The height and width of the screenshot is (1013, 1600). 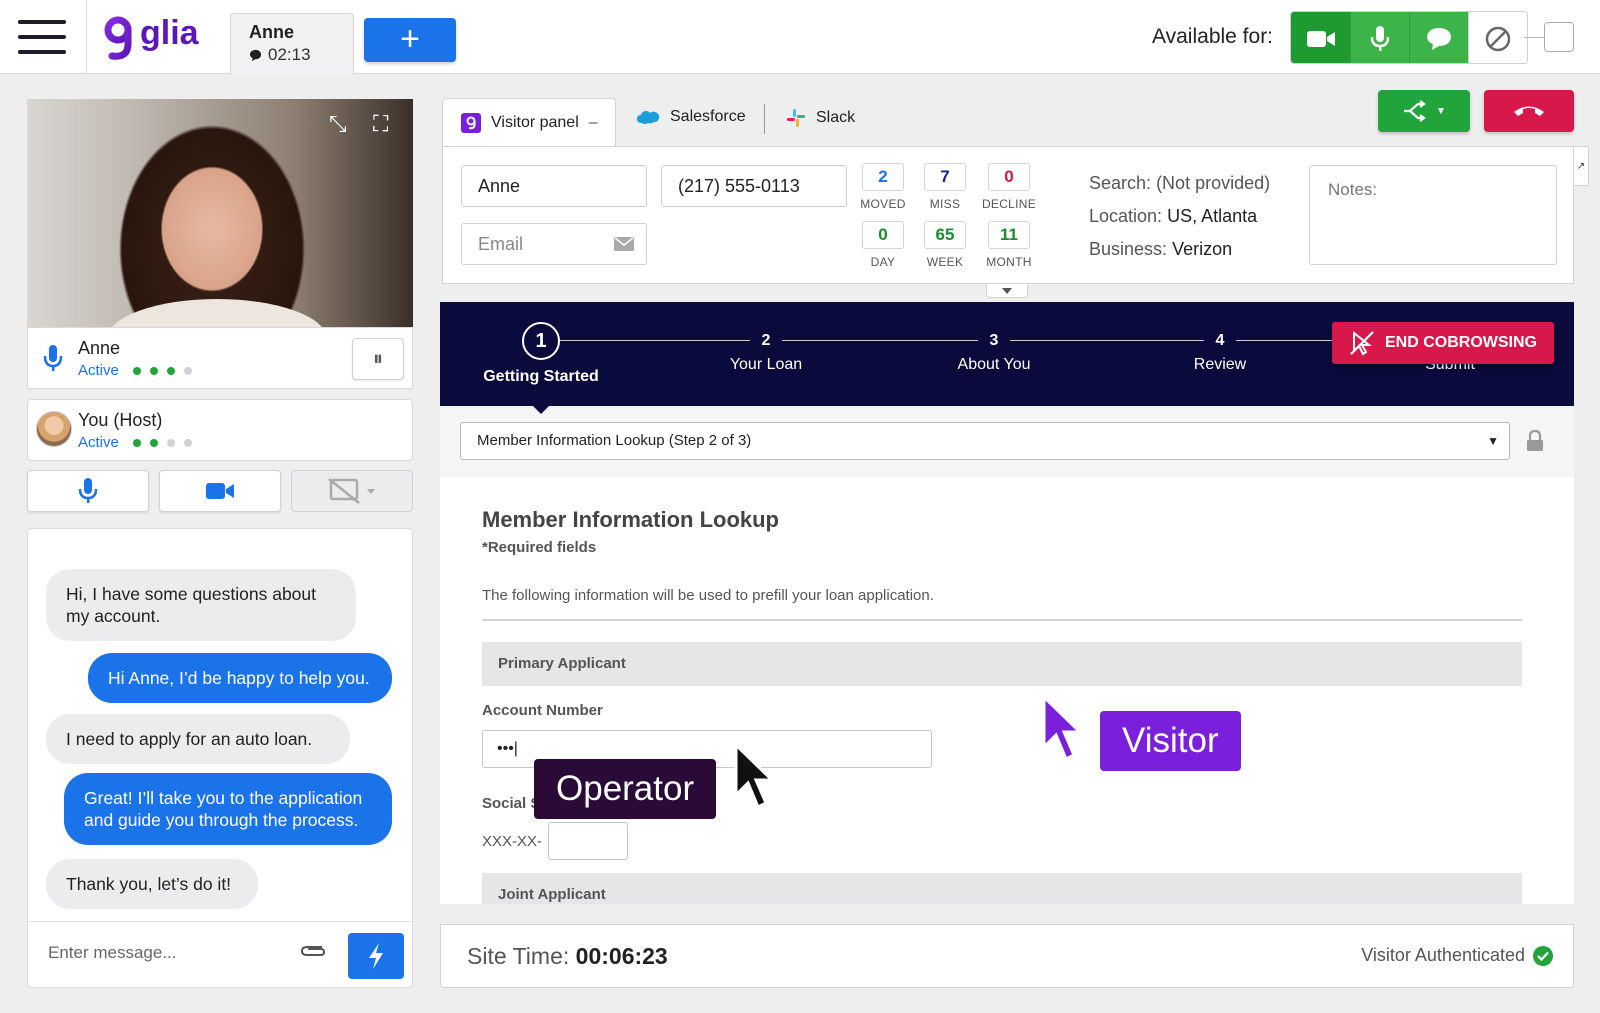 What do you see at coordinates (1220, 364) in the screenshot?
I see `step-label: Review` at bounding box center [1220, 364].